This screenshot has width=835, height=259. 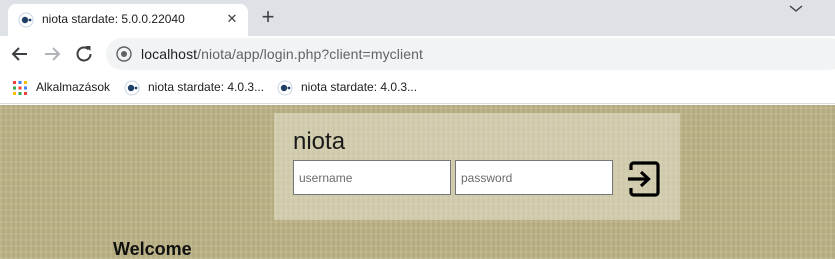 What do you see at coordinates (534, 177) in the screenshot?
I see `password-input` at bounding box center [534, 177].